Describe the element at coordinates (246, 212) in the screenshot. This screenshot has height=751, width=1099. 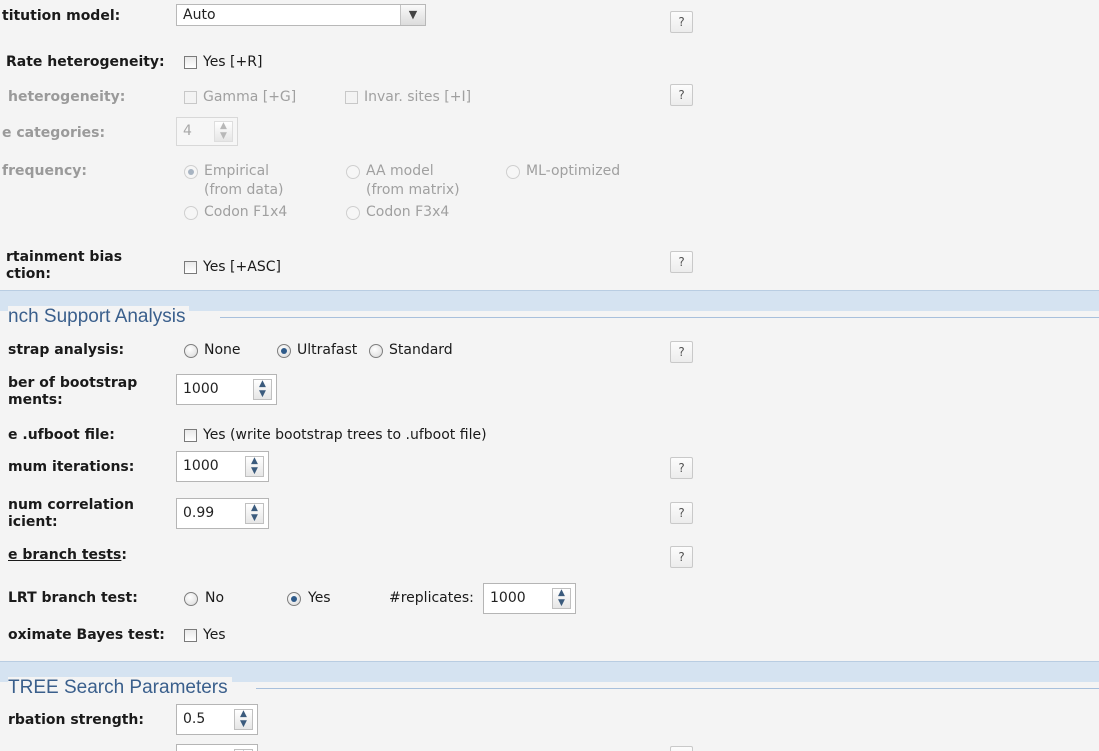
I see `freq-codon-f1x4-label: Codon F1x4` at that location.